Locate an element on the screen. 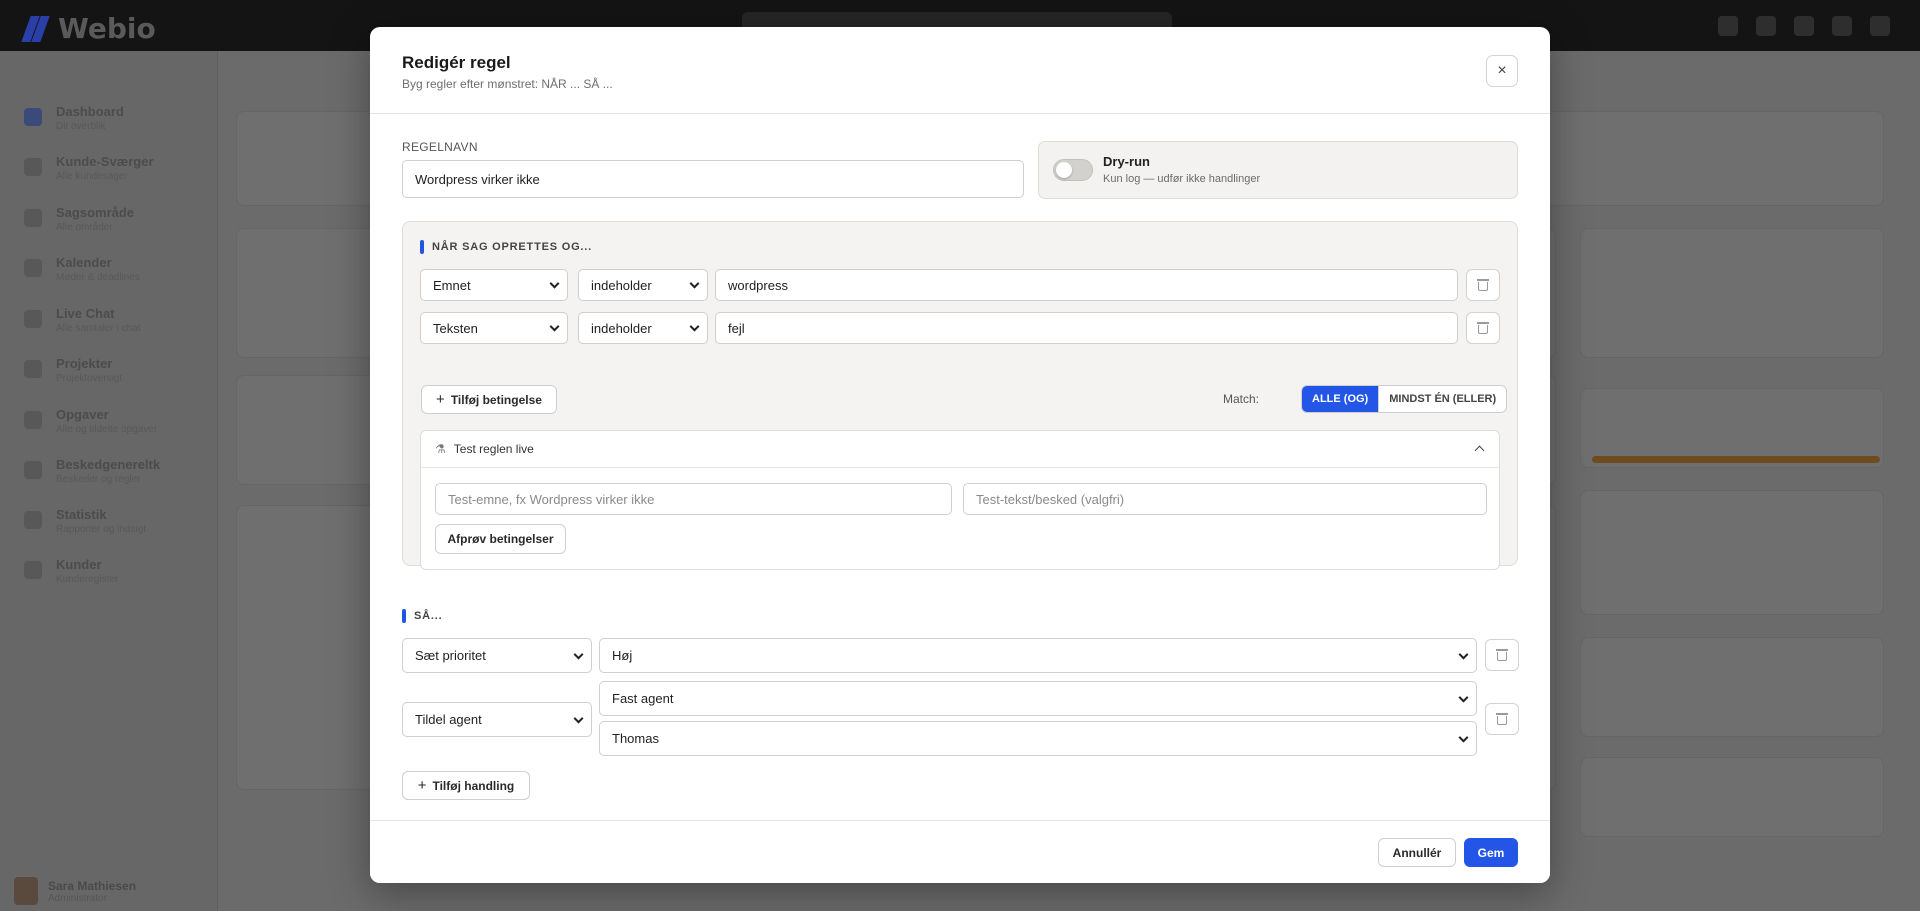 This screenshot has width=1920, height=911. button-label: Annullér is located at coordinates (1417, 852).